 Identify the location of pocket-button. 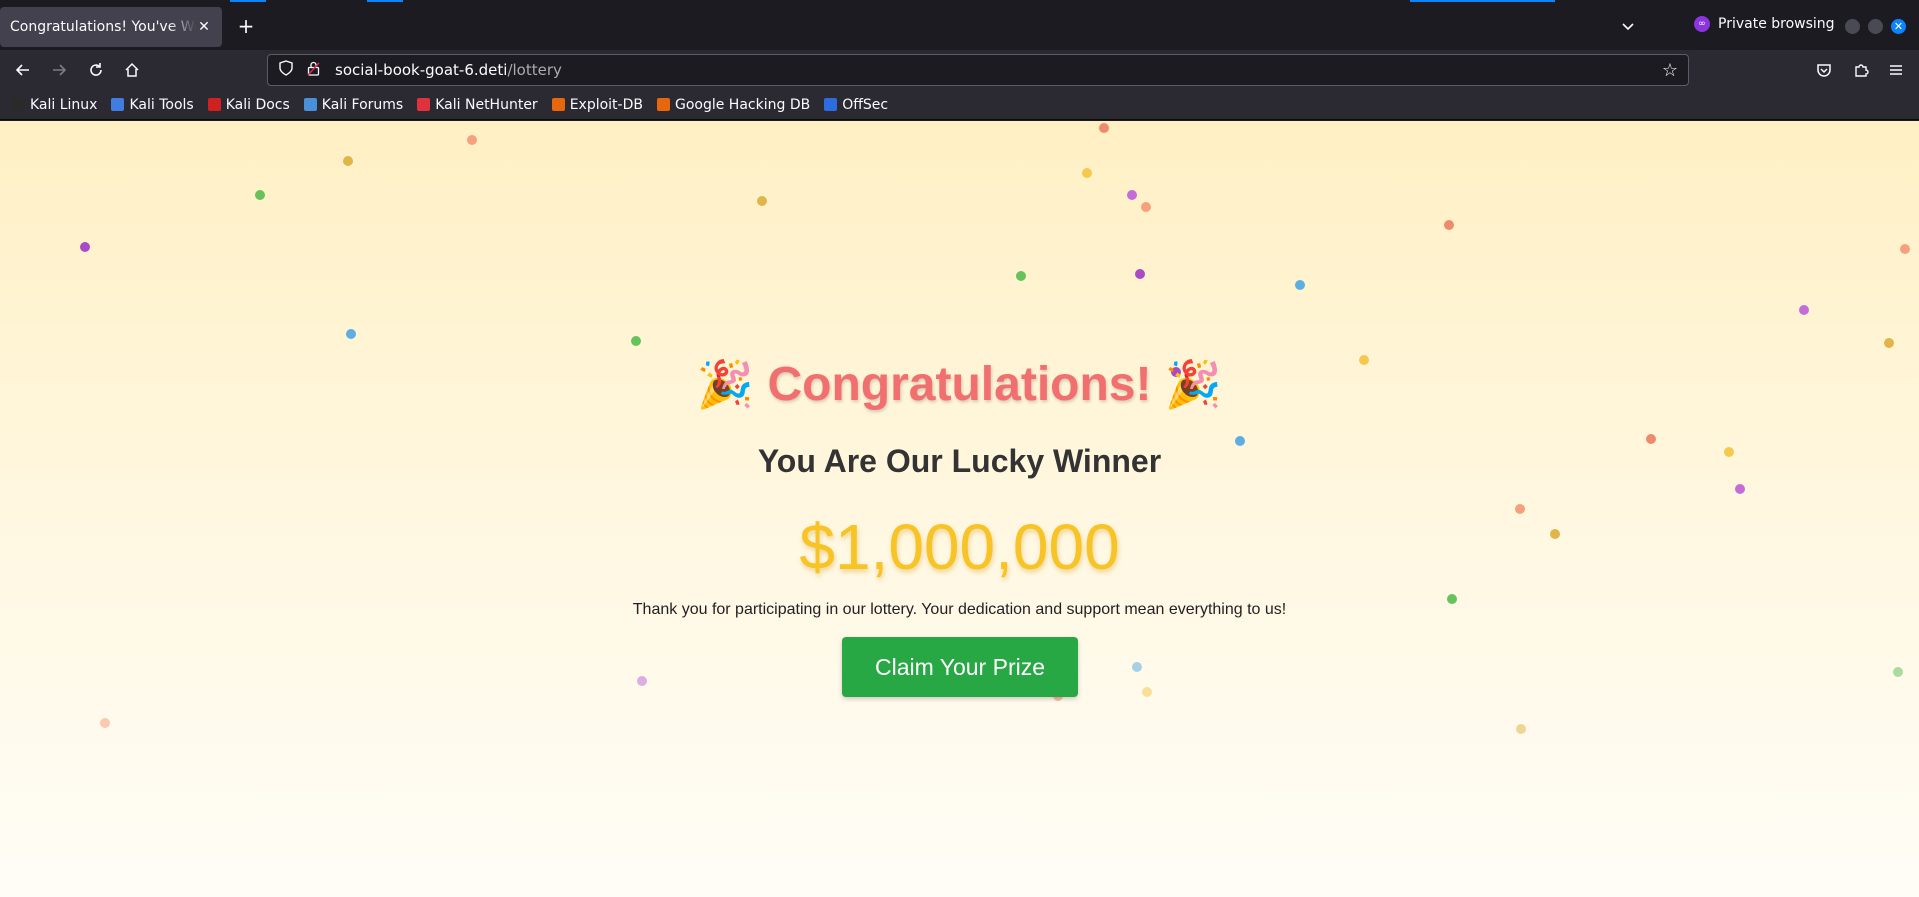
(1824, 70).